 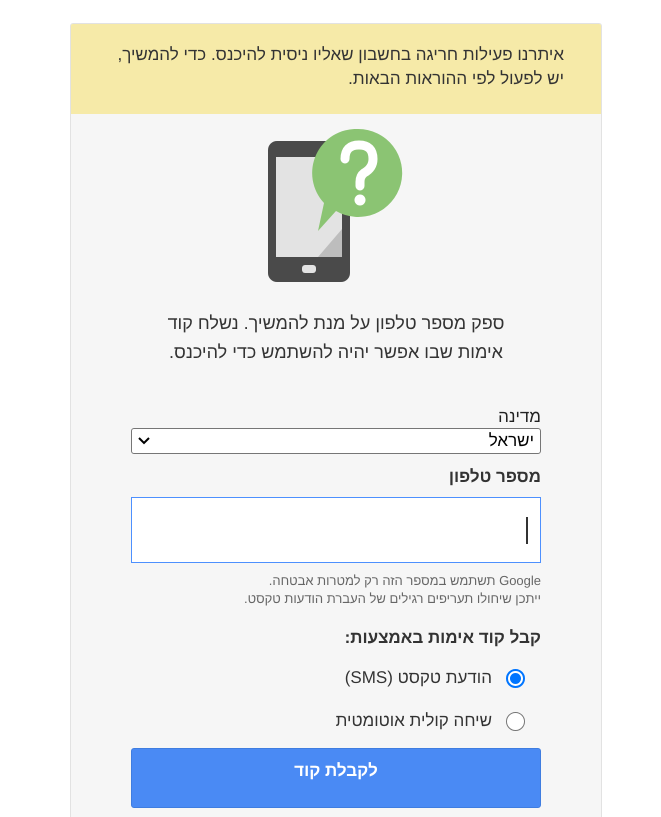 I want to click on alert-text: איתרנו פעילות חריגה בחשבון שאליו ניסית להיכנס. כדי להמשיך, יש לפעול לפי ההוראות הבאות., so click(x=340, y=67).